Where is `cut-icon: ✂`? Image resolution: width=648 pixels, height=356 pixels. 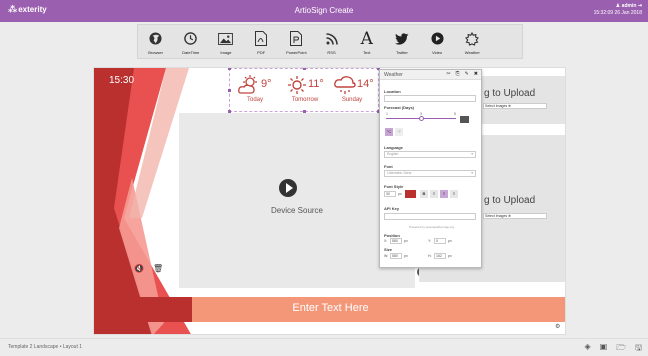
cut-icon: ✂ is located at coordinates (448, 74).